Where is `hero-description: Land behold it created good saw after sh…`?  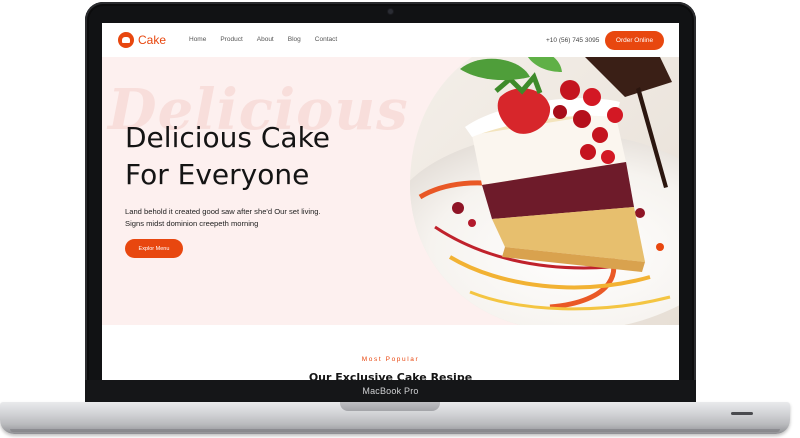 hero-description: Land behold it created good saw after sh… is located at coordinates (255, 218).